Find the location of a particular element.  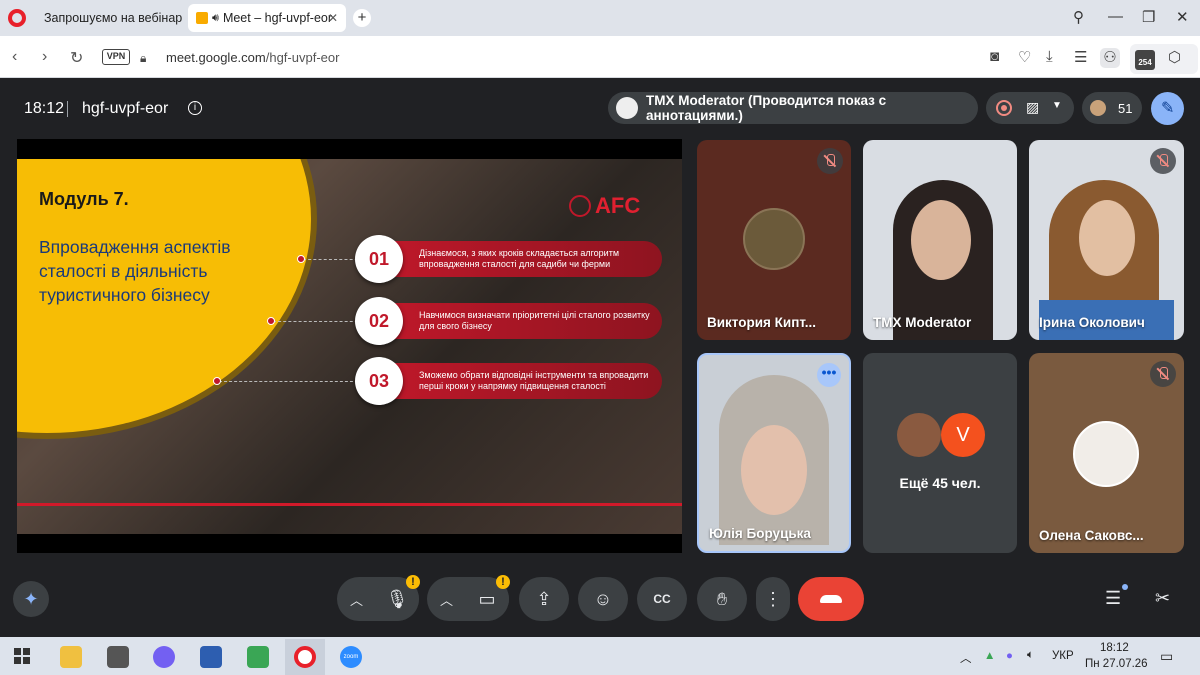

participants-button: 51 is located at coordinates (1112, 108).